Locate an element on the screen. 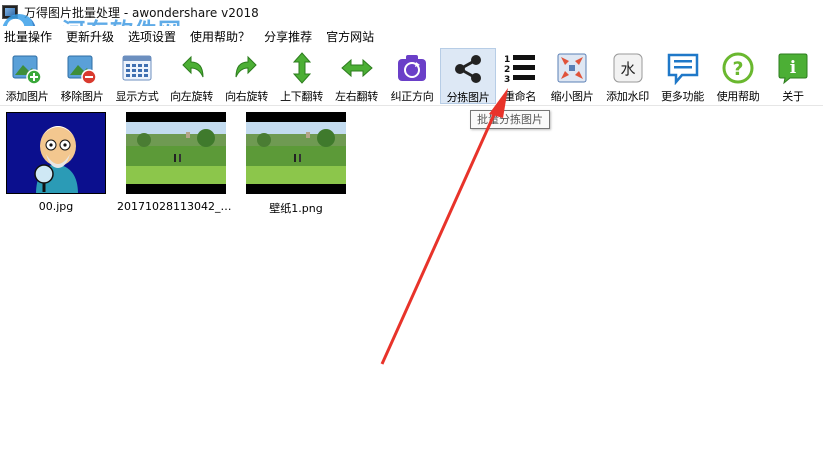 The height and width of the screenshot is (472, 823). correct-orientation-button: 纠正方向 is located at coordinates (412, 76).